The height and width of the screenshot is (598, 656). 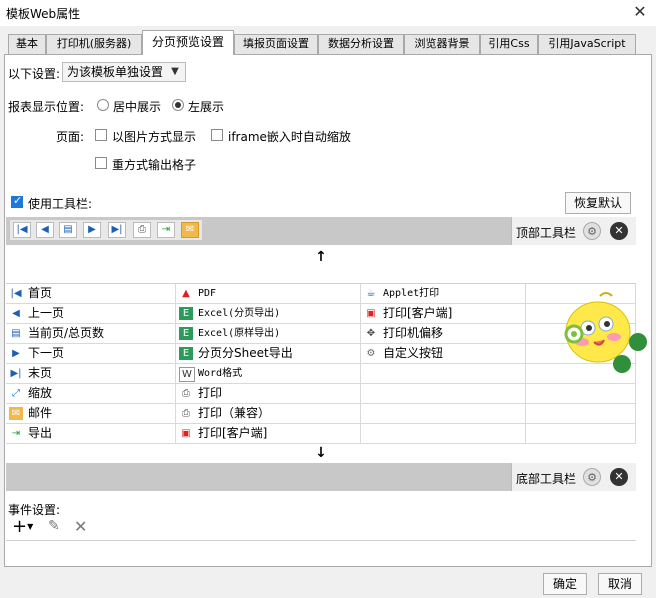 I want to click on cancel-button: 取消, so click(x=620, y=584).